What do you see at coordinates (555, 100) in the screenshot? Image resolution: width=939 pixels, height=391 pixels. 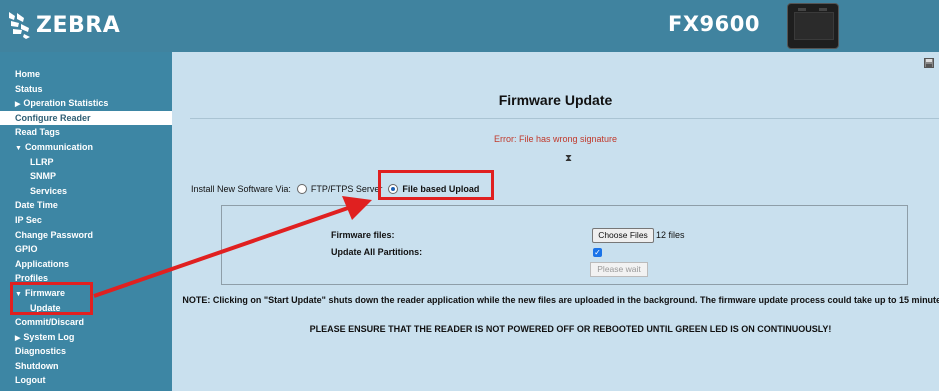 I see `page-title: Firmware Update` at bounding box center [555, 100].